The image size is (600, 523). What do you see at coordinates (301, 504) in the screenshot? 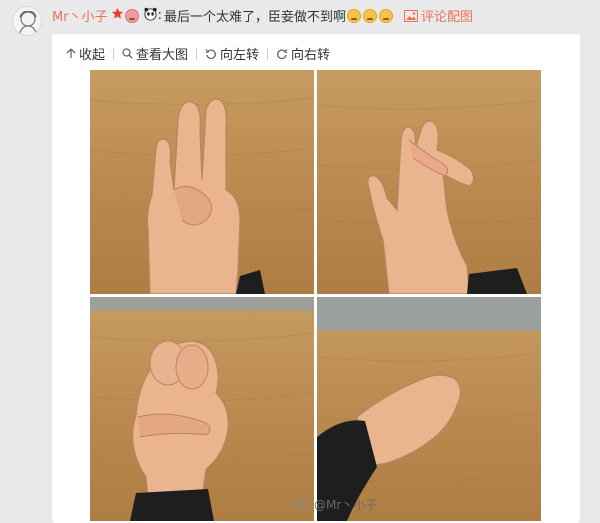
I see `weibo-logo-icon` at bounding box center [301, 504].